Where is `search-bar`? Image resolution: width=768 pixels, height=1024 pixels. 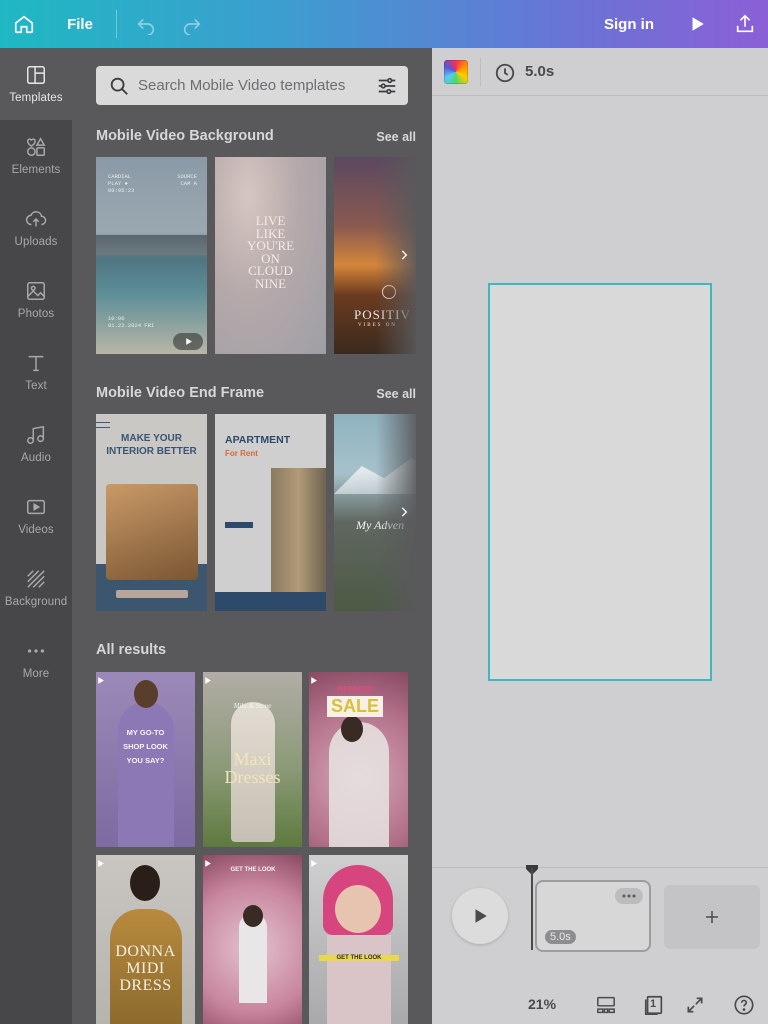 search-bar is located at coordinates (252, 85).